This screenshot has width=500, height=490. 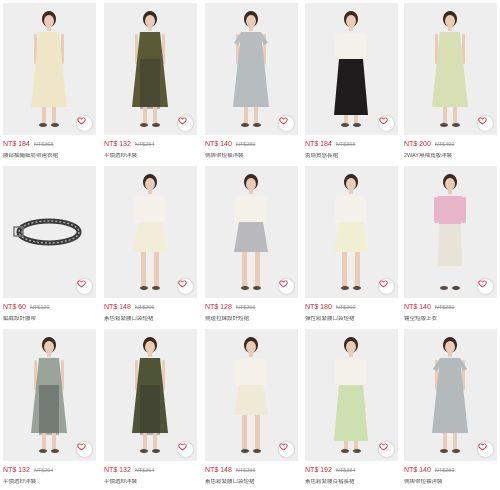 I want to click on product-name: 側邊拉鍊設計短裙, so click(x=251, y=319).